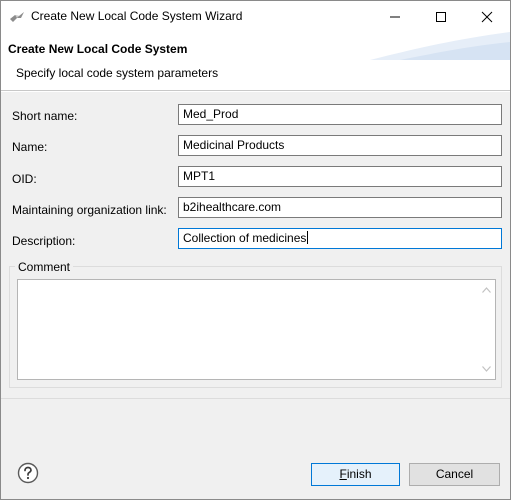  Describe the element at coordinates (44, 241) in the screenshot. I see `description-label: Description:` at that location.